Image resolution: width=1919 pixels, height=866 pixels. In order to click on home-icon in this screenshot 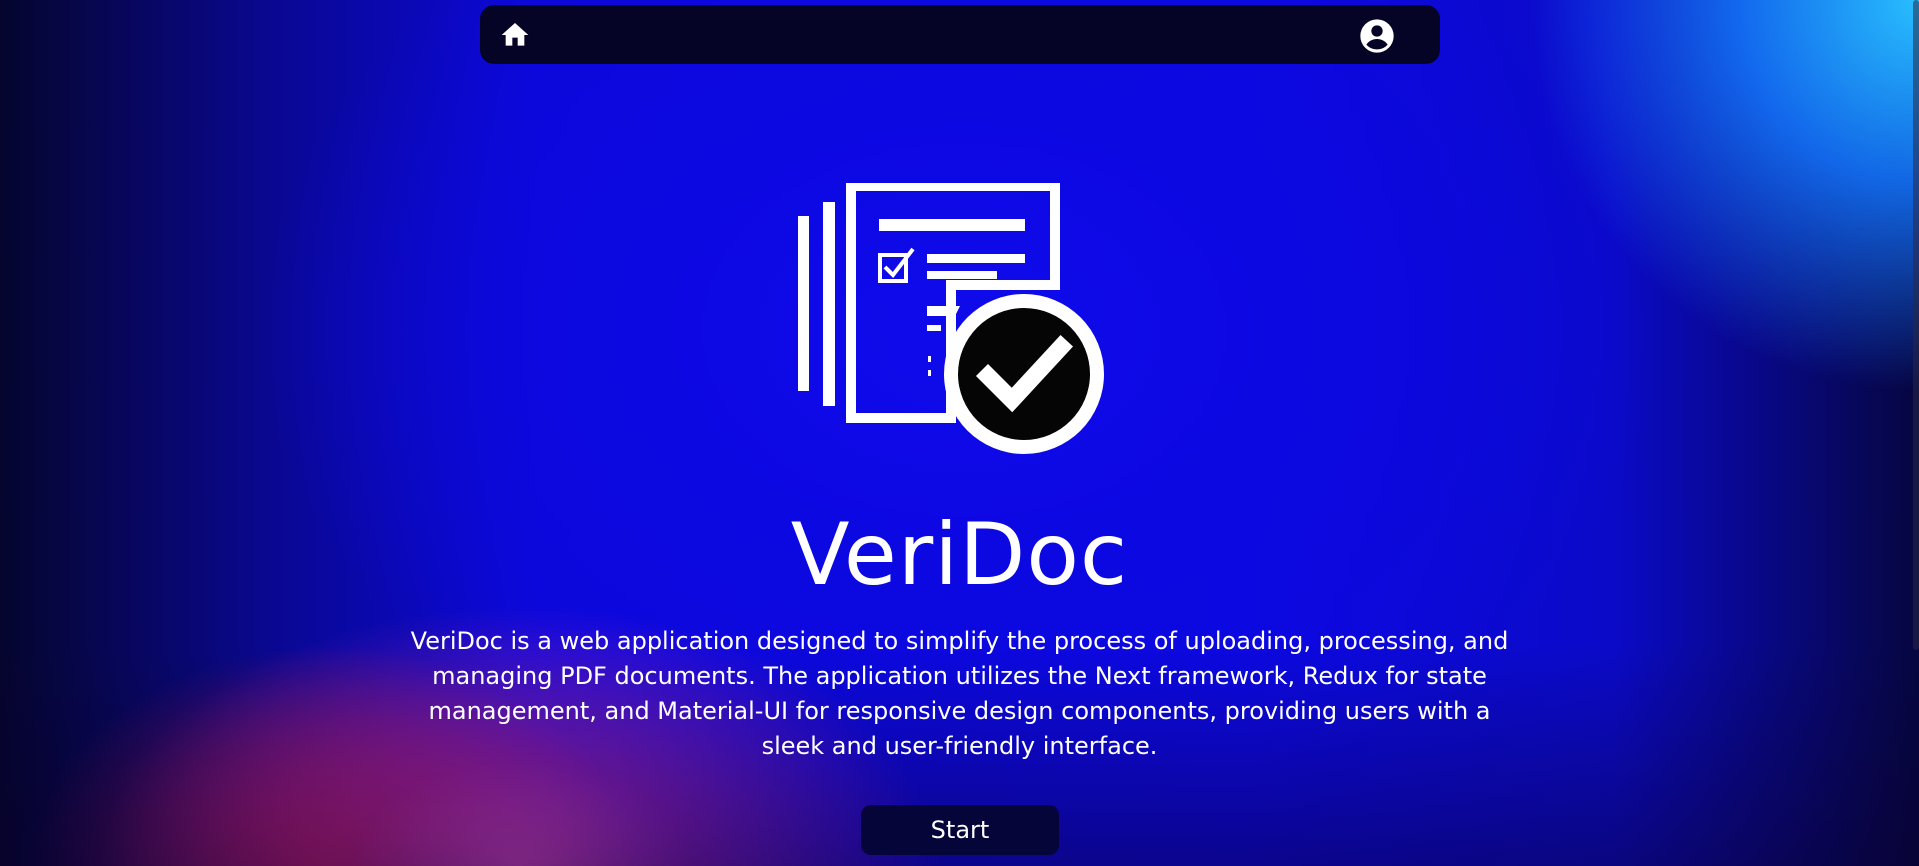, I will do `click(515, 35)`.